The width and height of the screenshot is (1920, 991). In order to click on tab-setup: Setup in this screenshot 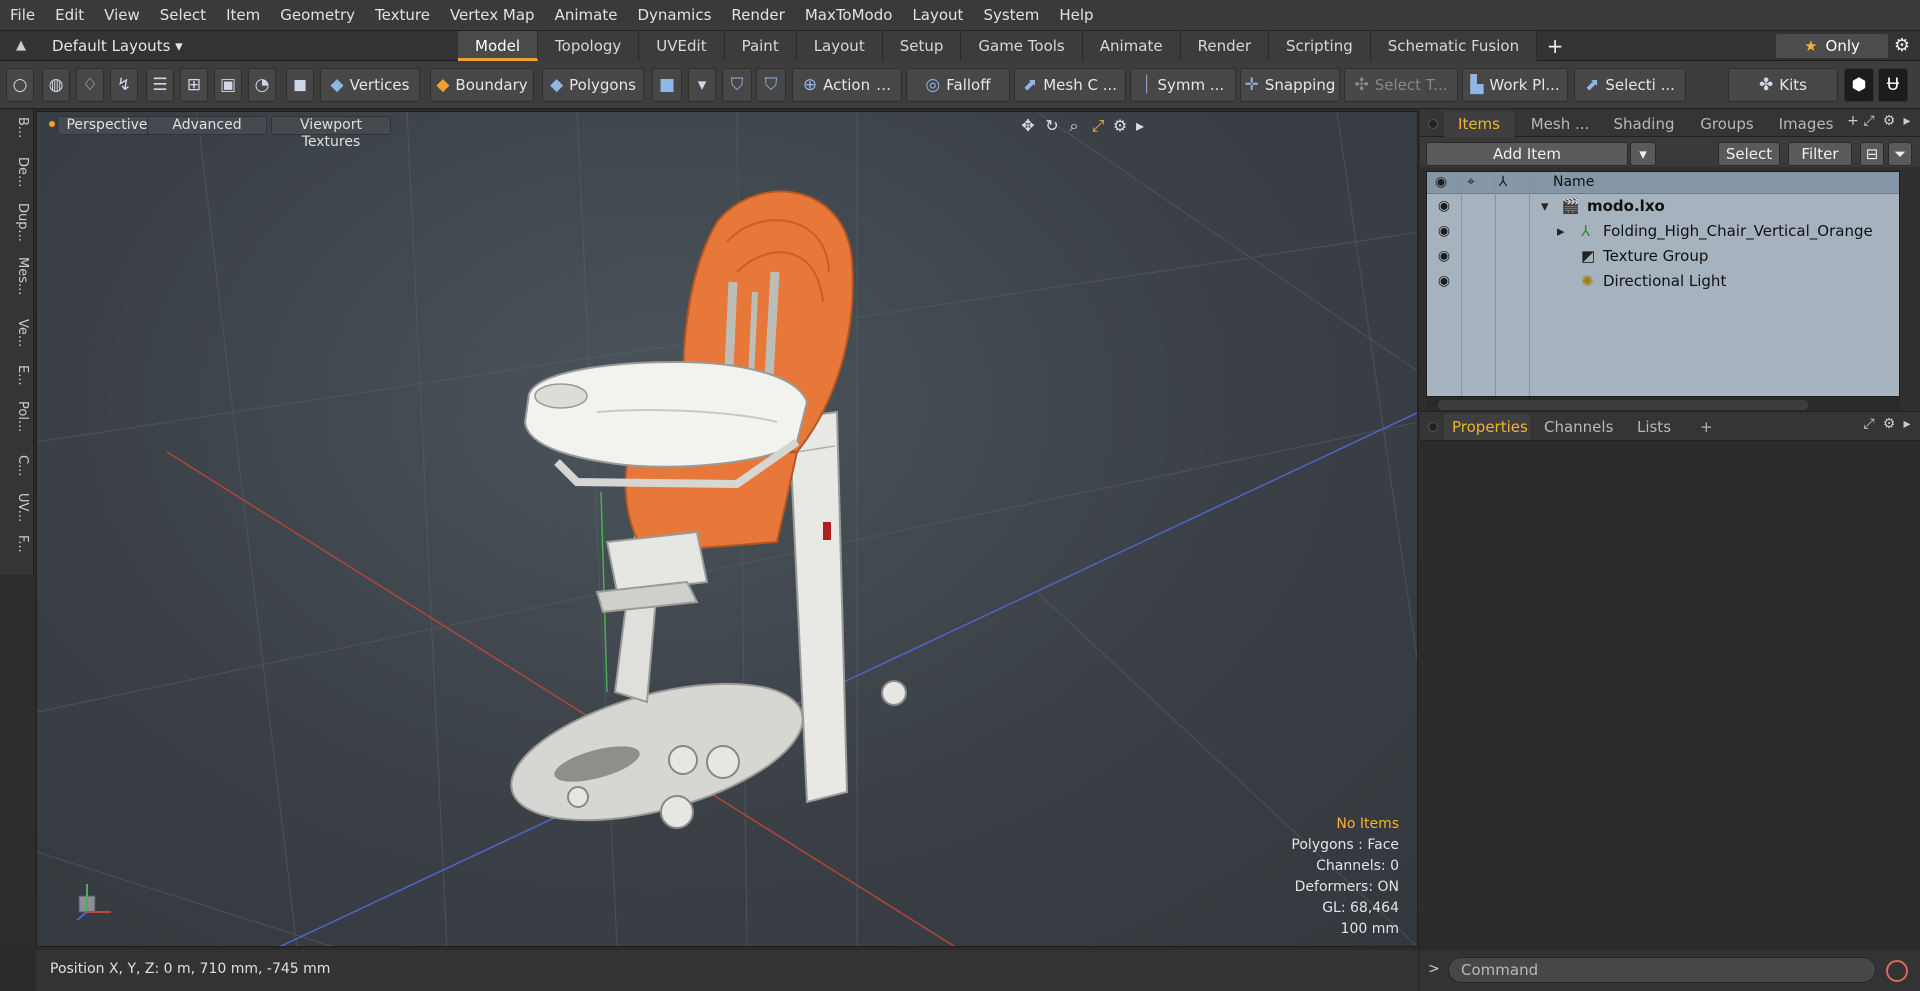, I will do `click(922, 46)`.